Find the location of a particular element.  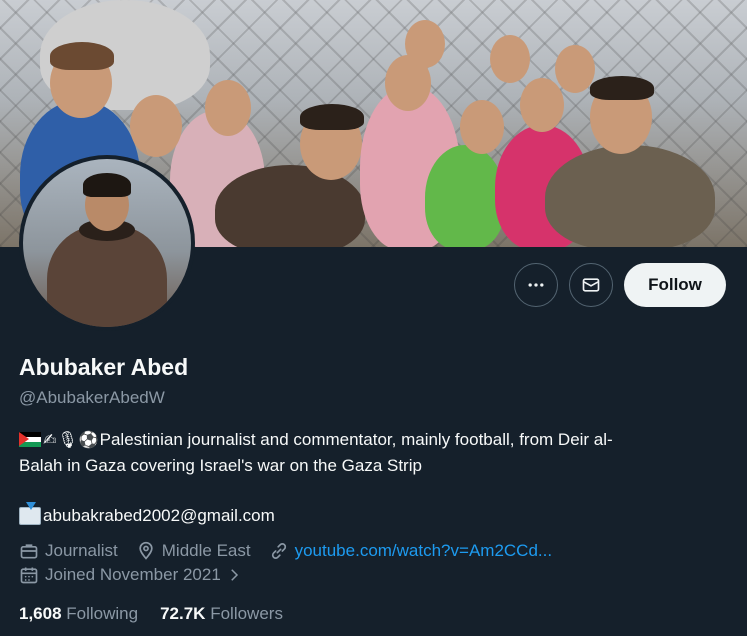

follow-button: Follow is located at coordinates (675, 285).